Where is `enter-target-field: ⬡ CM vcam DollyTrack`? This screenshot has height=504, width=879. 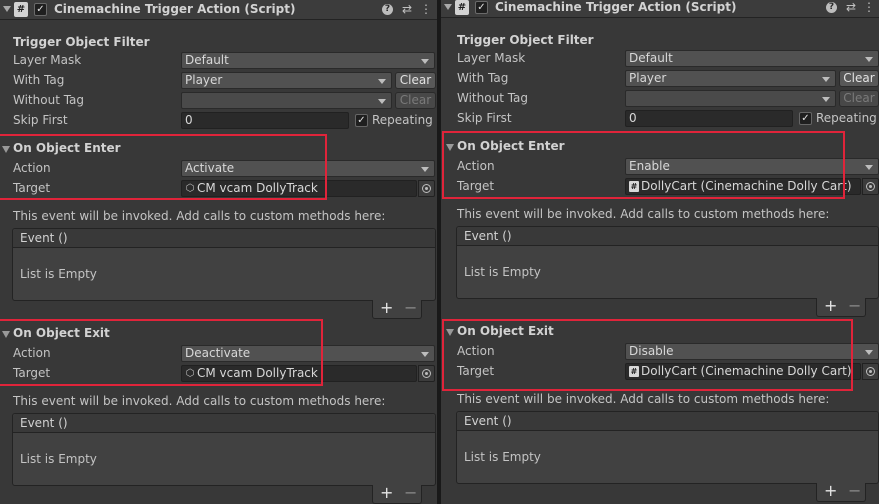 enter-target-field: ⬡ CM vcam DollyTrack is located at coordinates (299, 188).